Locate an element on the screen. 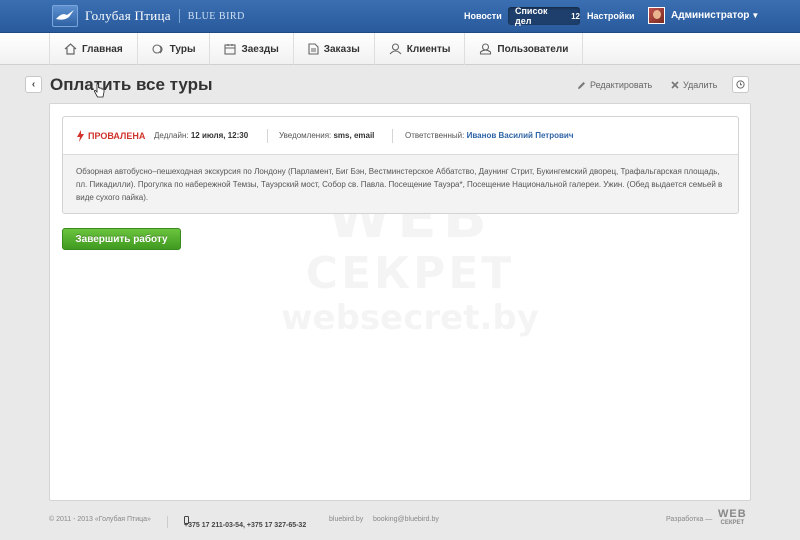  brand-name-ru: Голубая Птица is located at coordinates (128, 15).